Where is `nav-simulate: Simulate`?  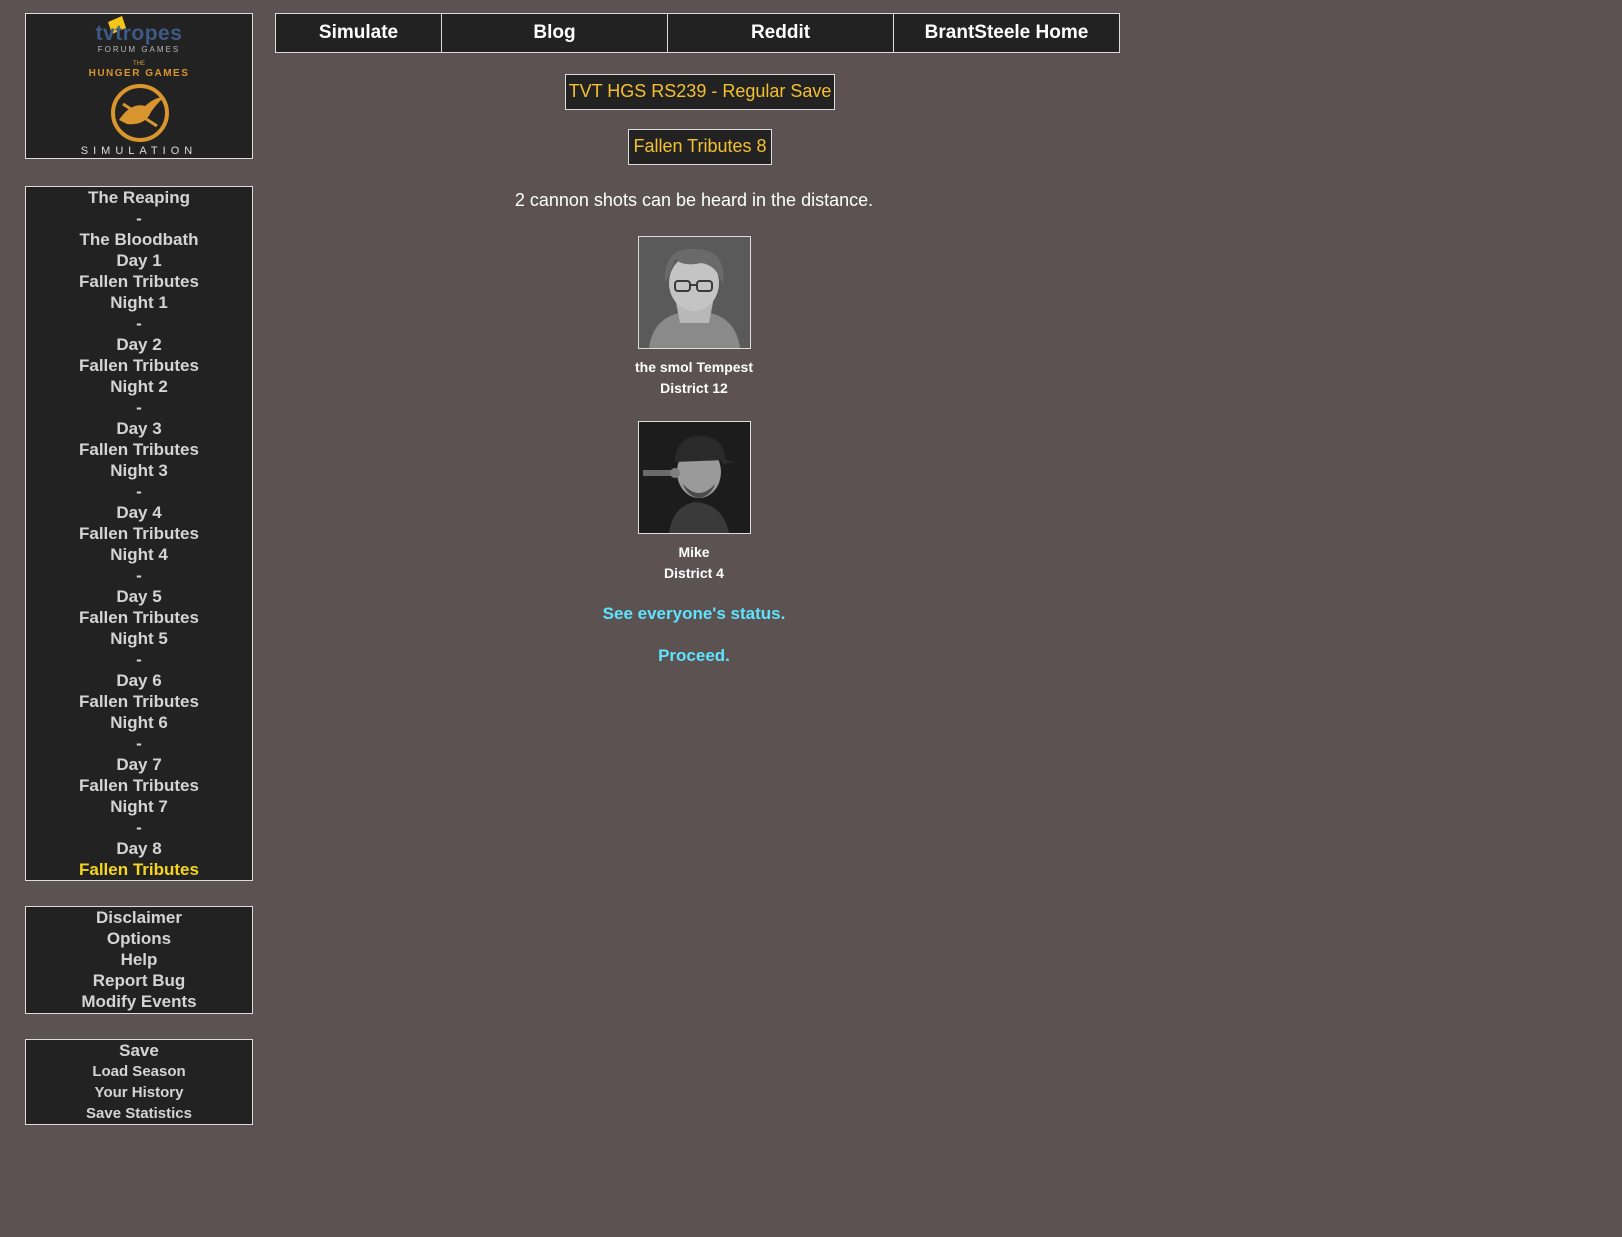
nav-simulate: Simulate is located at coordinates (358, 33).